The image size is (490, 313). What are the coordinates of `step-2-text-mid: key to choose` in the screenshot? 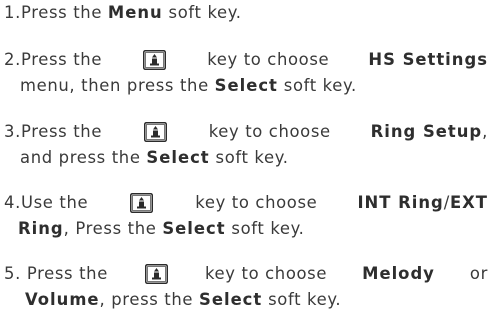 It's located at (268, 59).